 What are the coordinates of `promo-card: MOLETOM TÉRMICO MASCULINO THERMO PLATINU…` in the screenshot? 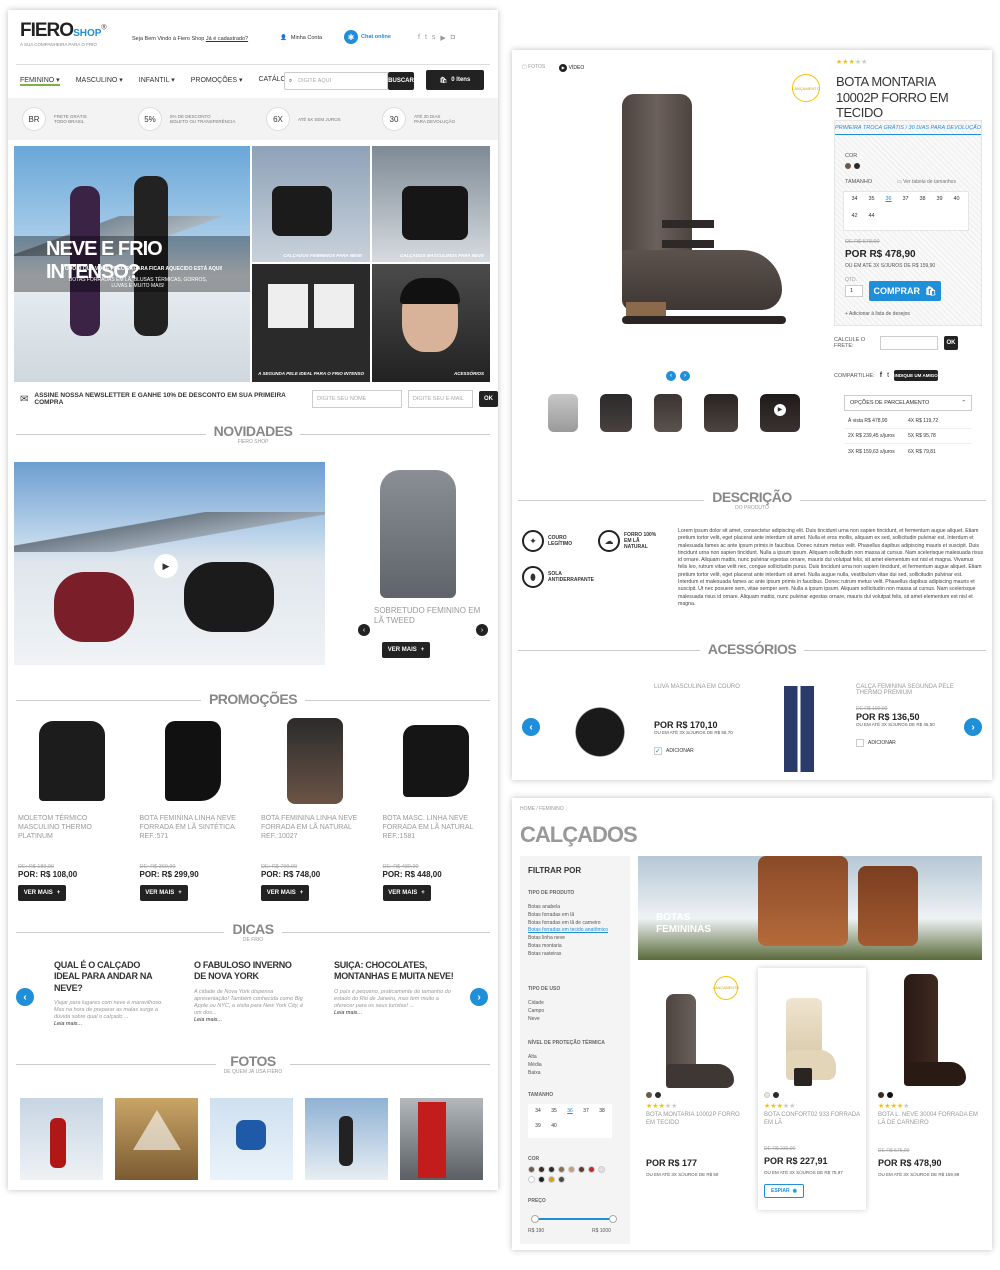 It's located at (72, 807).